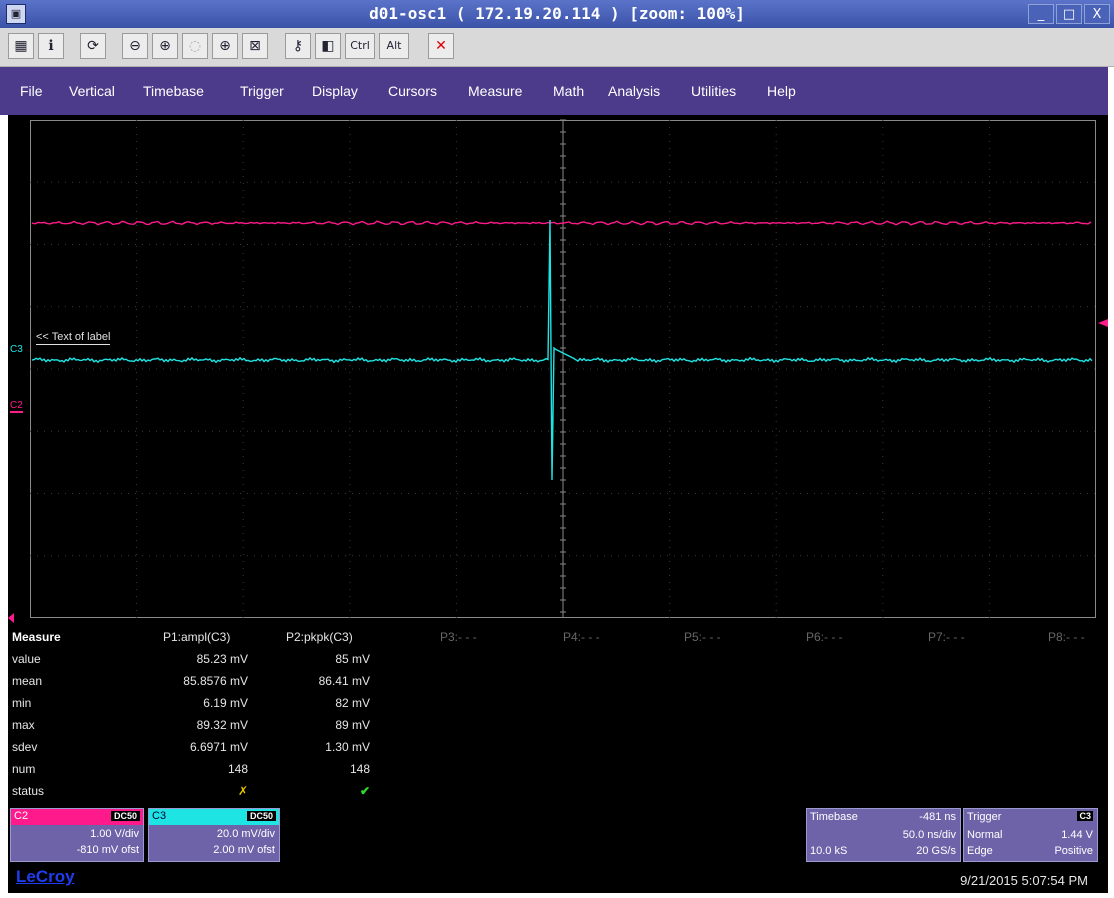 Image resolution: width=1114 pixels, height=898 pixels. I want to click on param-p6: P6:- - -, so click(824, 637).